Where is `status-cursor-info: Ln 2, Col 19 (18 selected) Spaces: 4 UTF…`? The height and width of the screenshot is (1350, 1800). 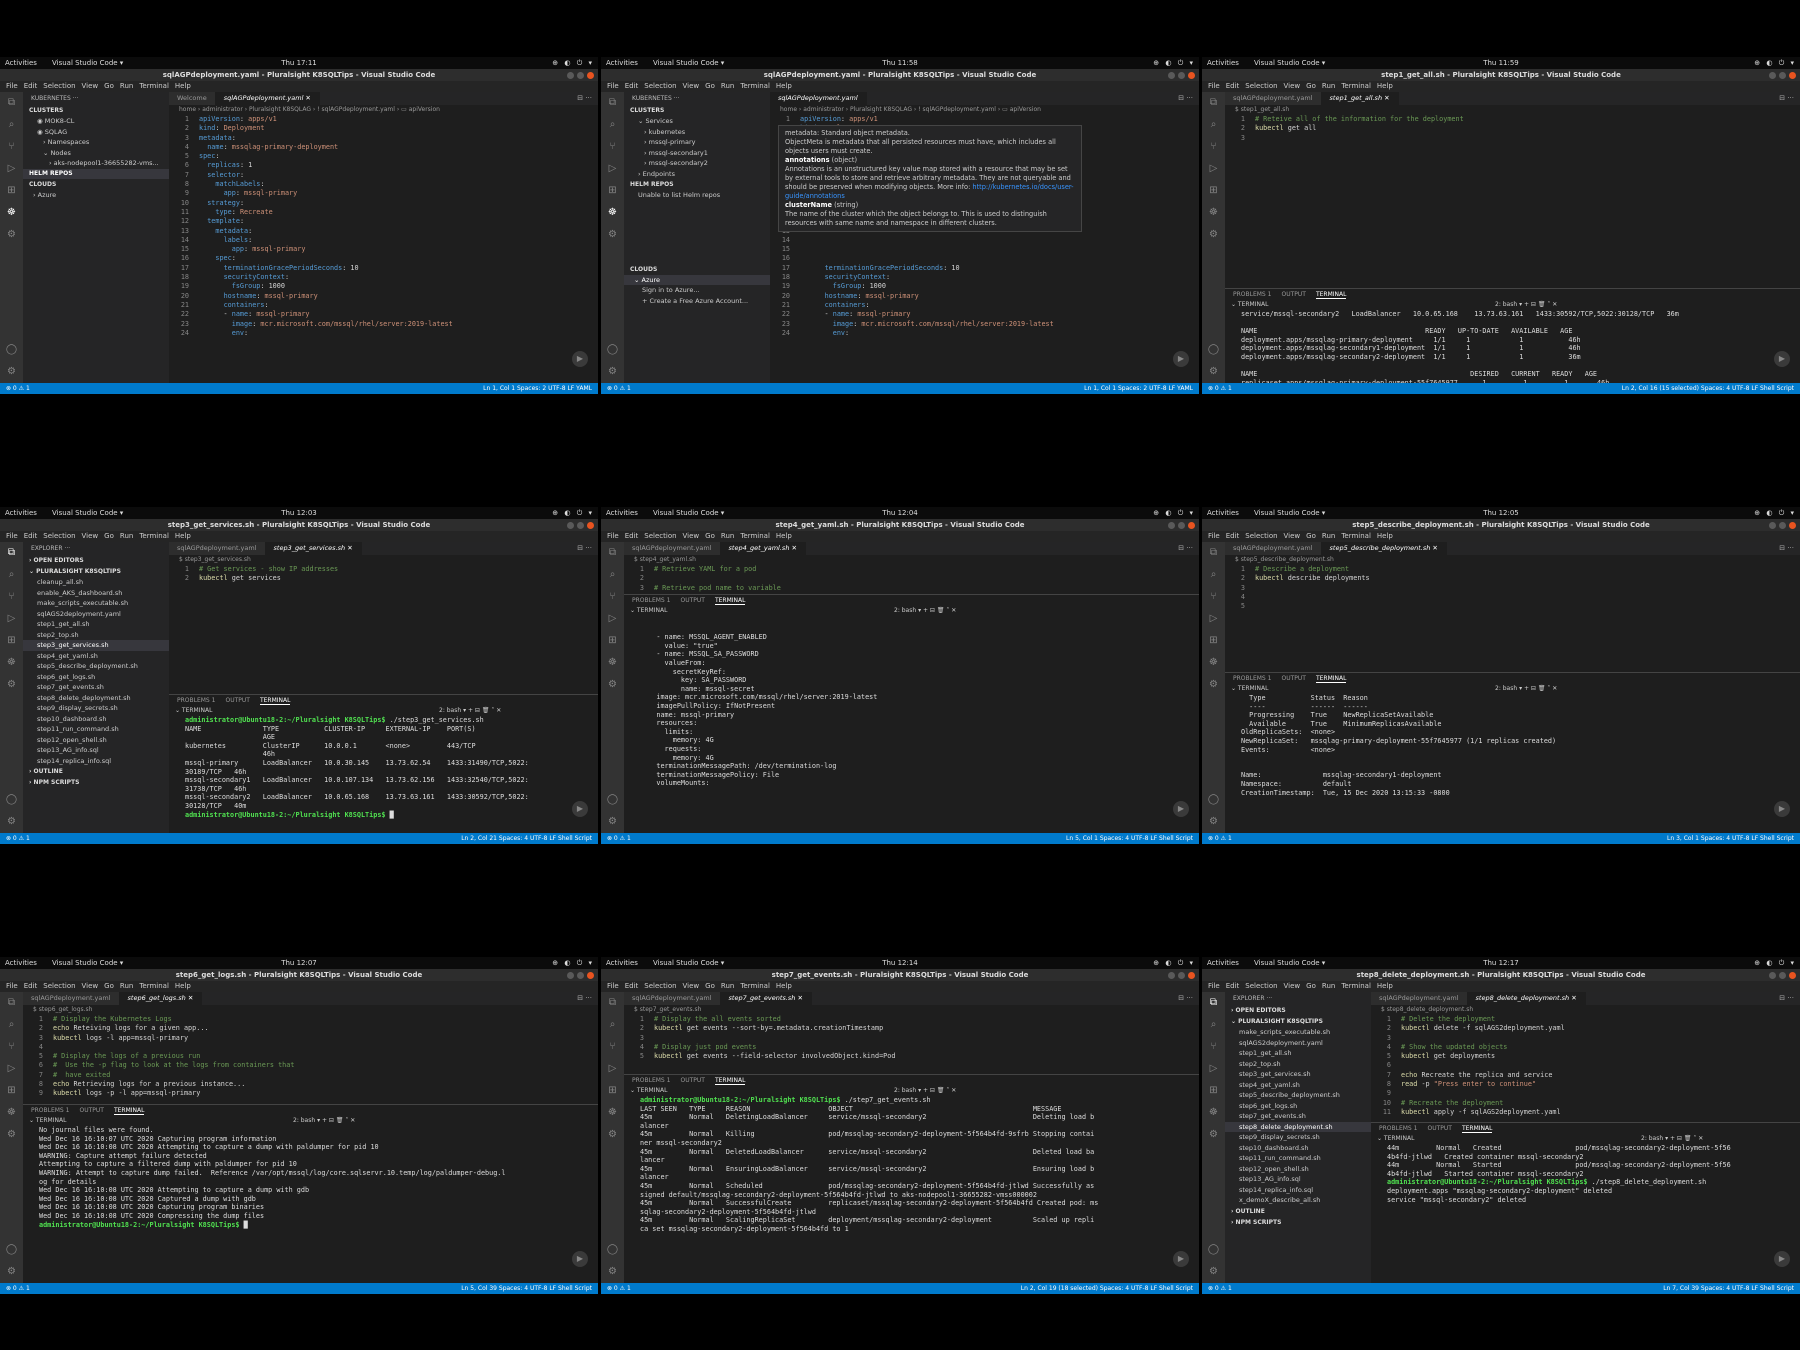 status-cursor-info: Ln 2, Col 19 (18 selected) Spaces: 4 UTF… is located at coordinates (1107, 1288).